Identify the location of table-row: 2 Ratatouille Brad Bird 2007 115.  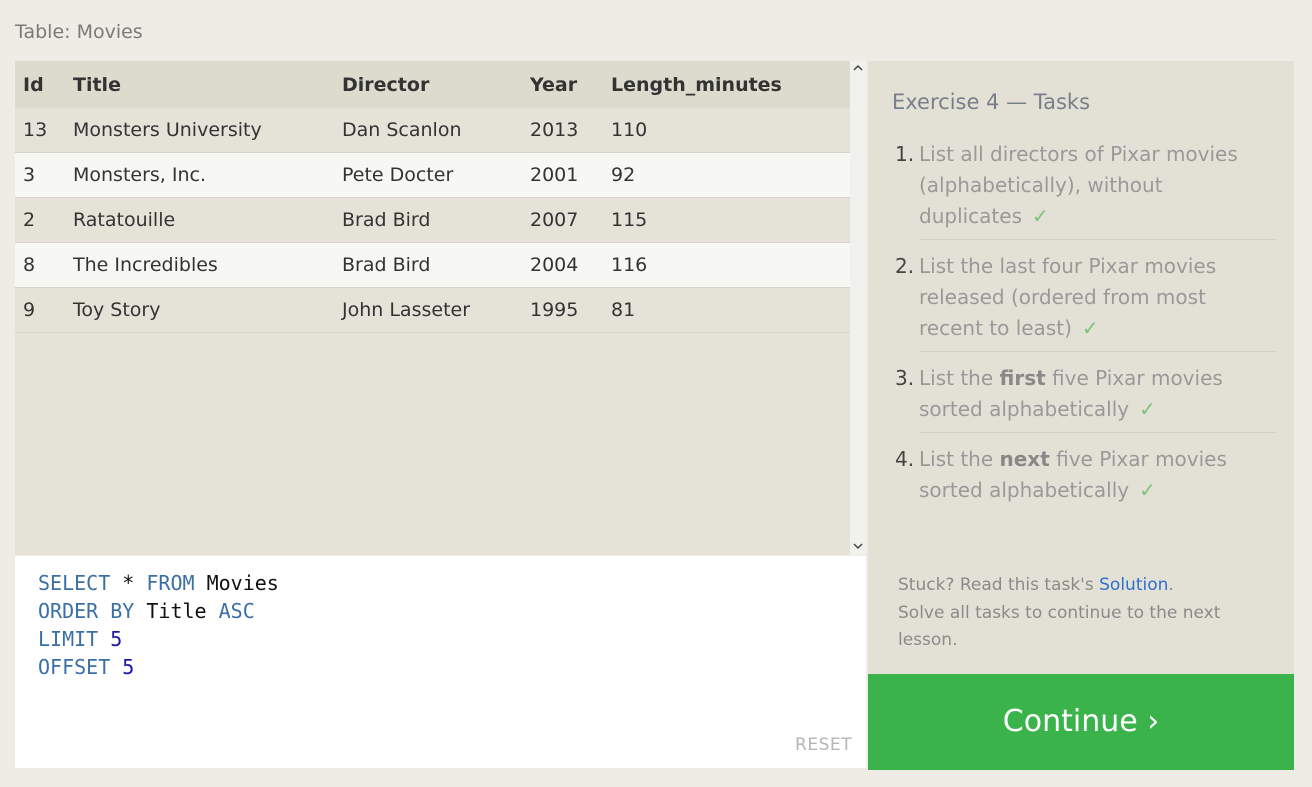
(432, 220).